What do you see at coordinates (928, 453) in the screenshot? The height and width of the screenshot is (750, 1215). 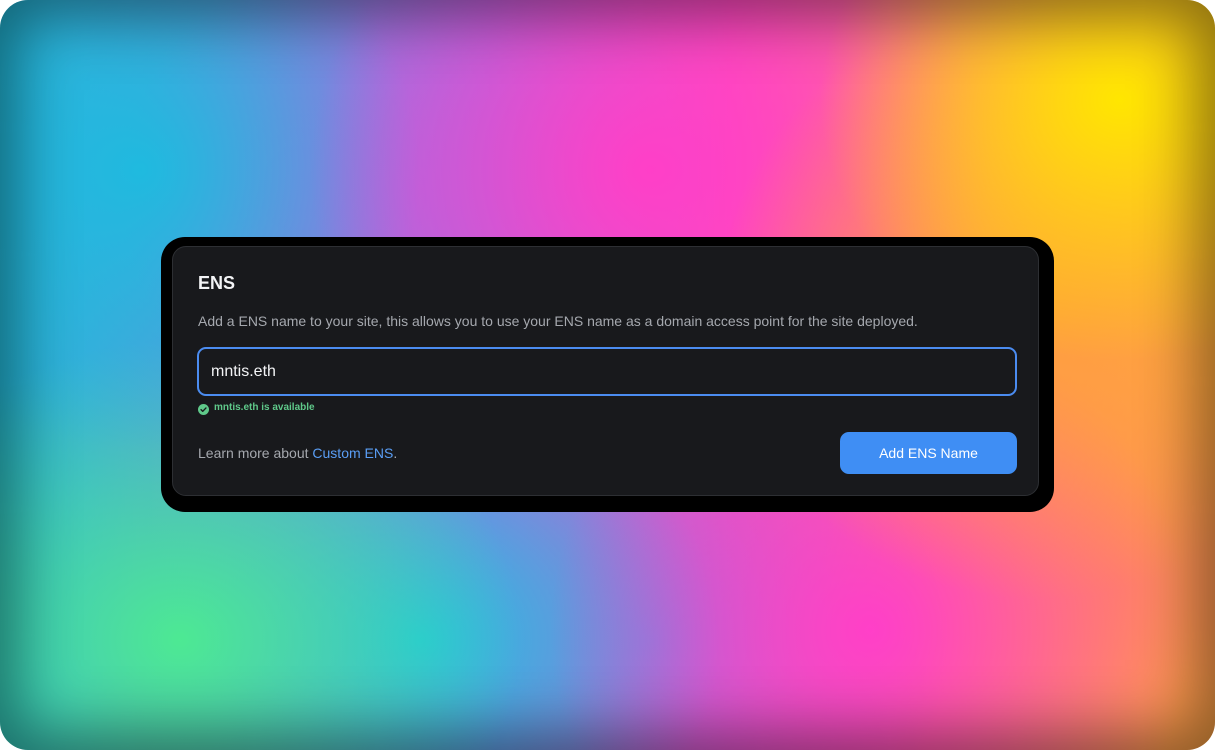 I see `add-ens-name-button: Add ENS Name` at bounding box center [928, 453].